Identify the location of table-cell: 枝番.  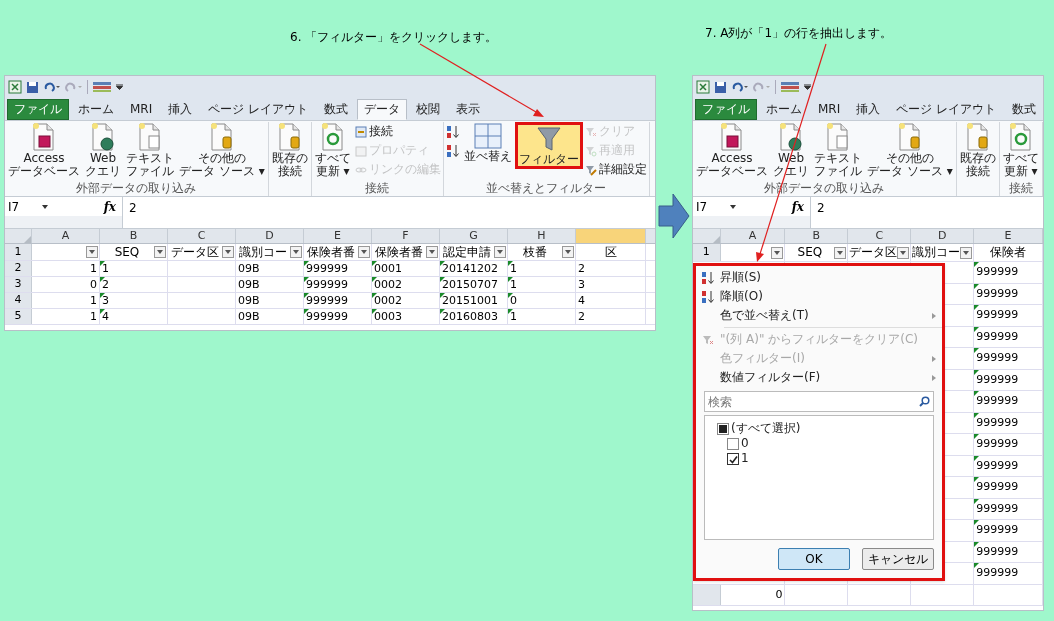
(535, 252).